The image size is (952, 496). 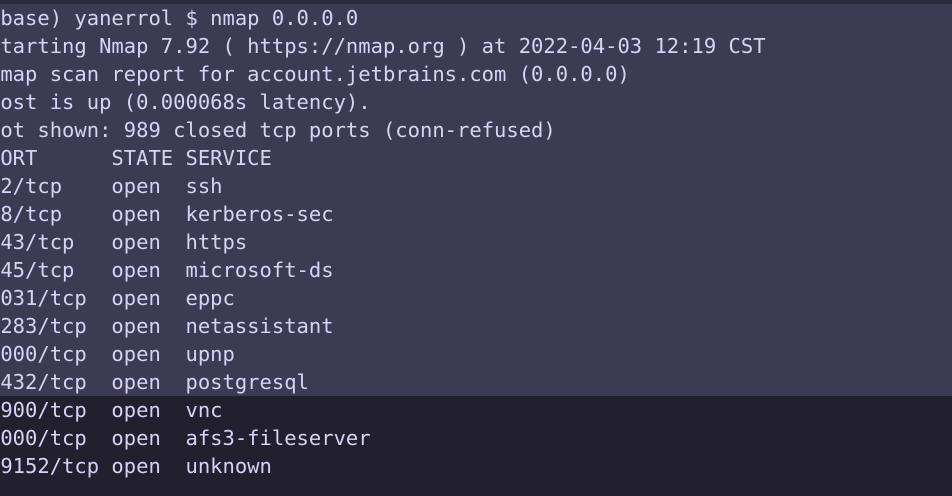 I want to click on port-table-header: PORT STATE SERVICE, so click(x=136, y=158).